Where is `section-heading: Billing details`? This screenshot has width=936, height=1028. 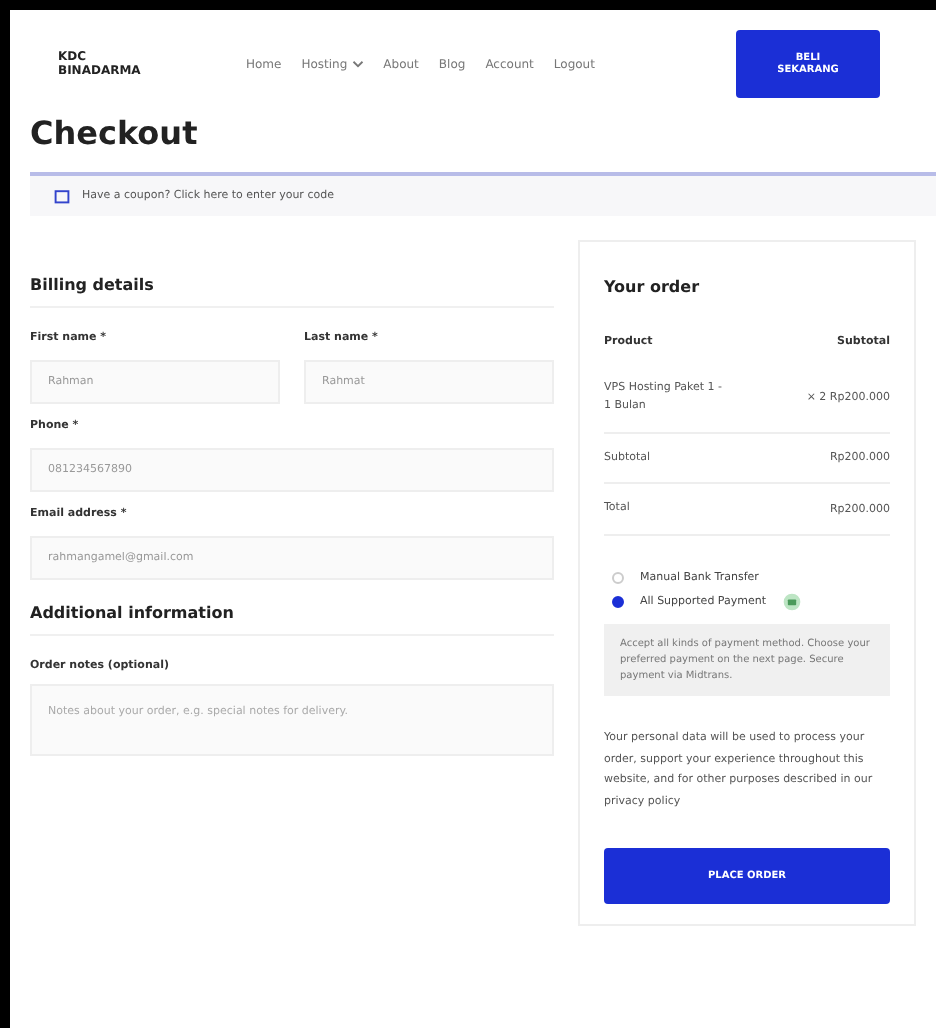
section-heading: Billing details is located at coordinates (292, 292).